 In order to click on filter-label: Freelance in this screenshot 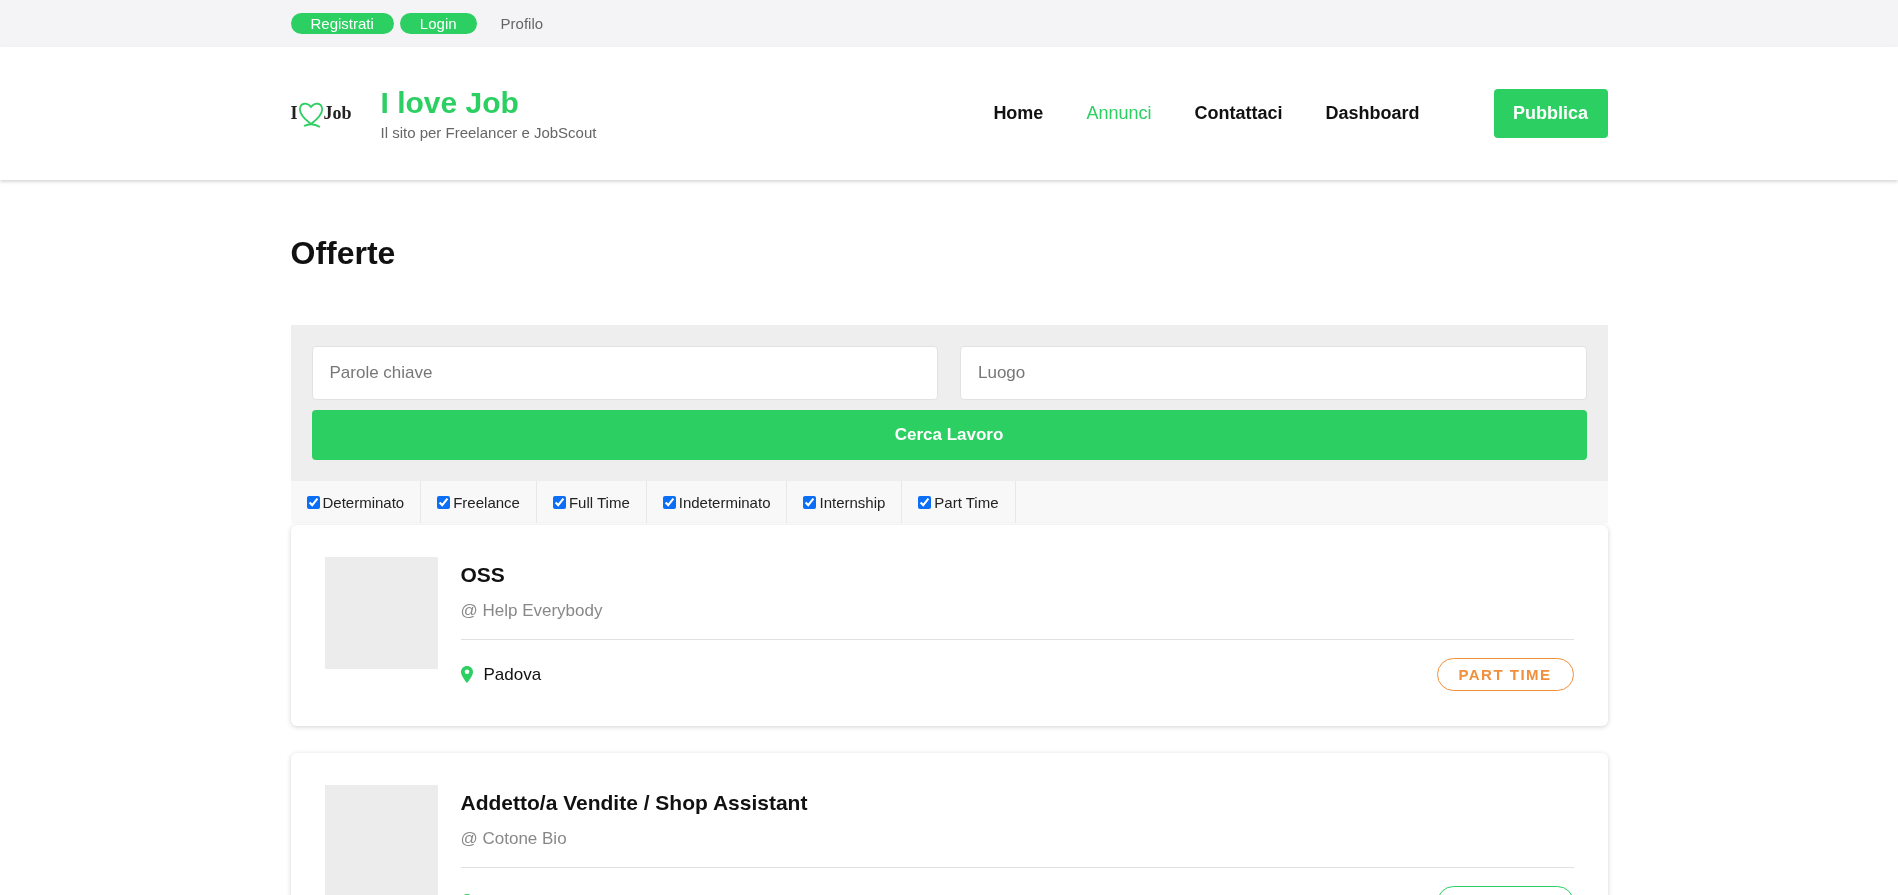, I will do `click(486, 502)`.